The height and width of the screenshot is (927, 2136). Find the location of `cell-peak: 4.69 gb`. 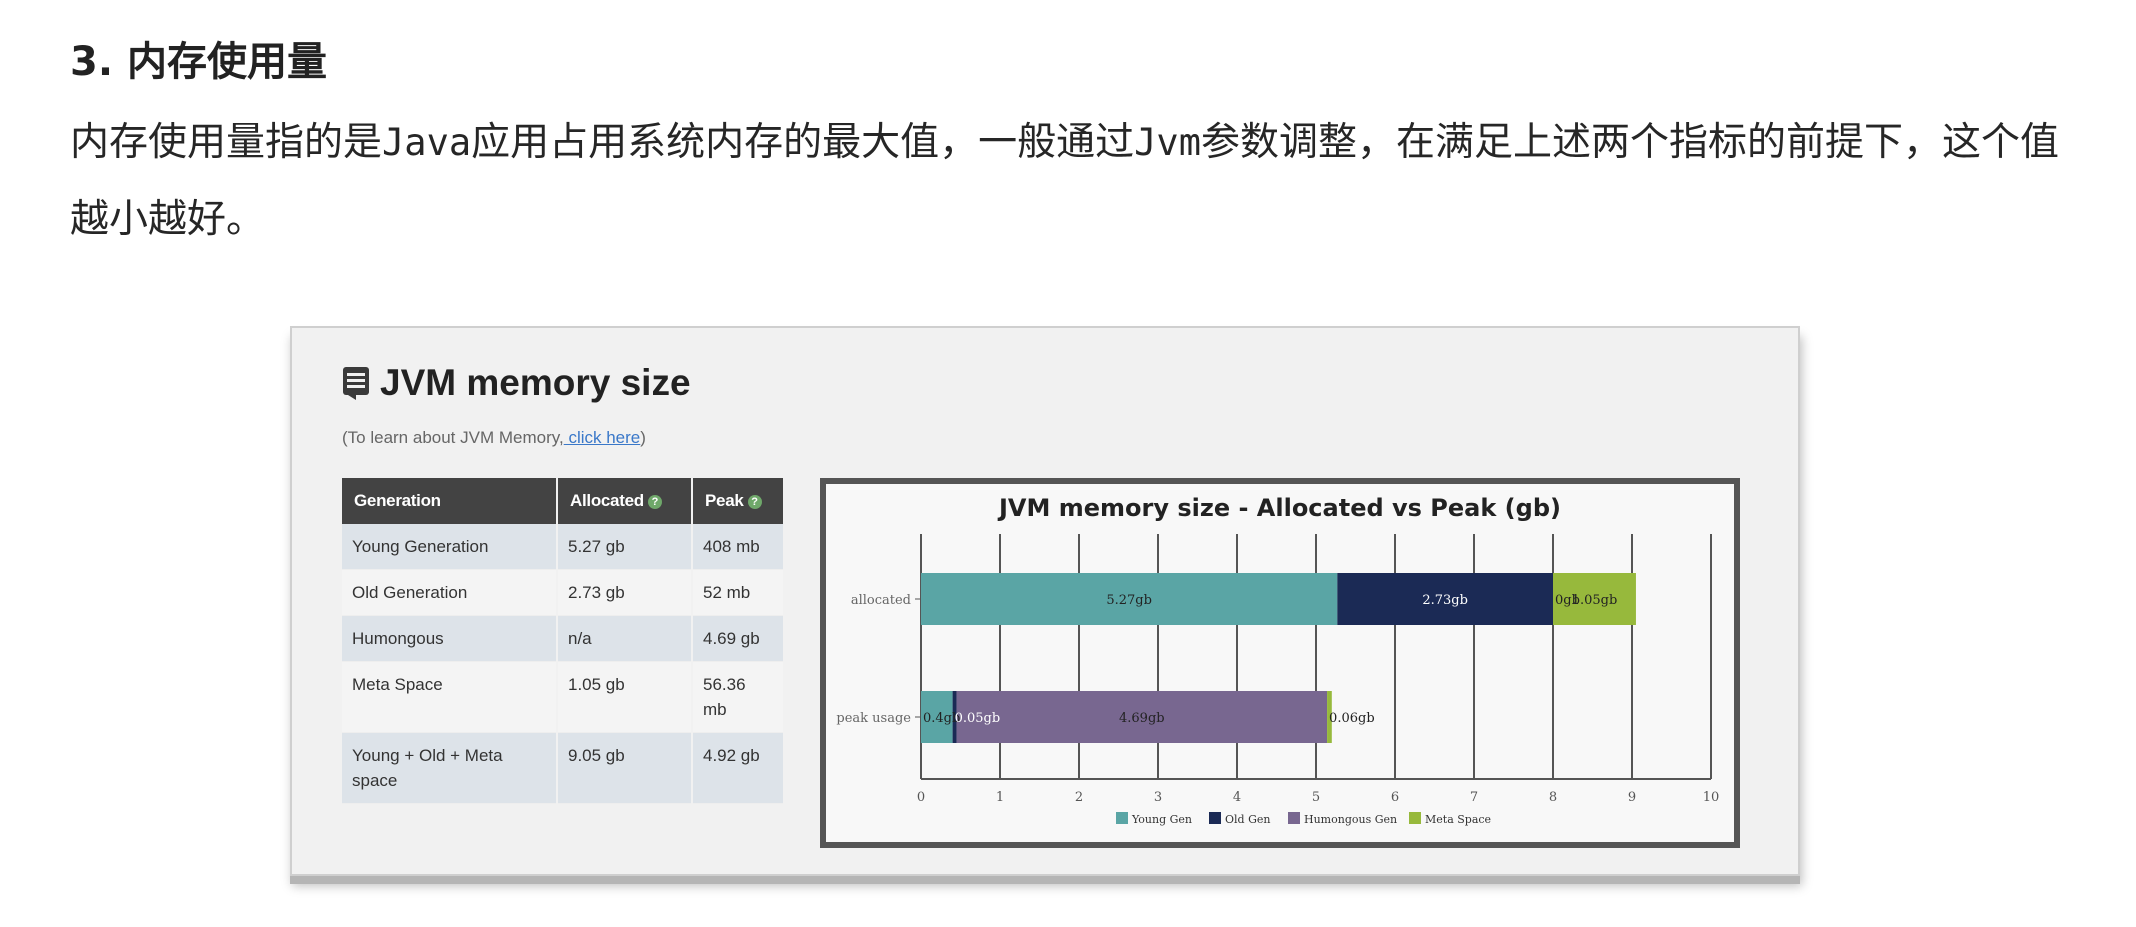

cell-peak: 4.69 gb is located at coordinates (737, 638).